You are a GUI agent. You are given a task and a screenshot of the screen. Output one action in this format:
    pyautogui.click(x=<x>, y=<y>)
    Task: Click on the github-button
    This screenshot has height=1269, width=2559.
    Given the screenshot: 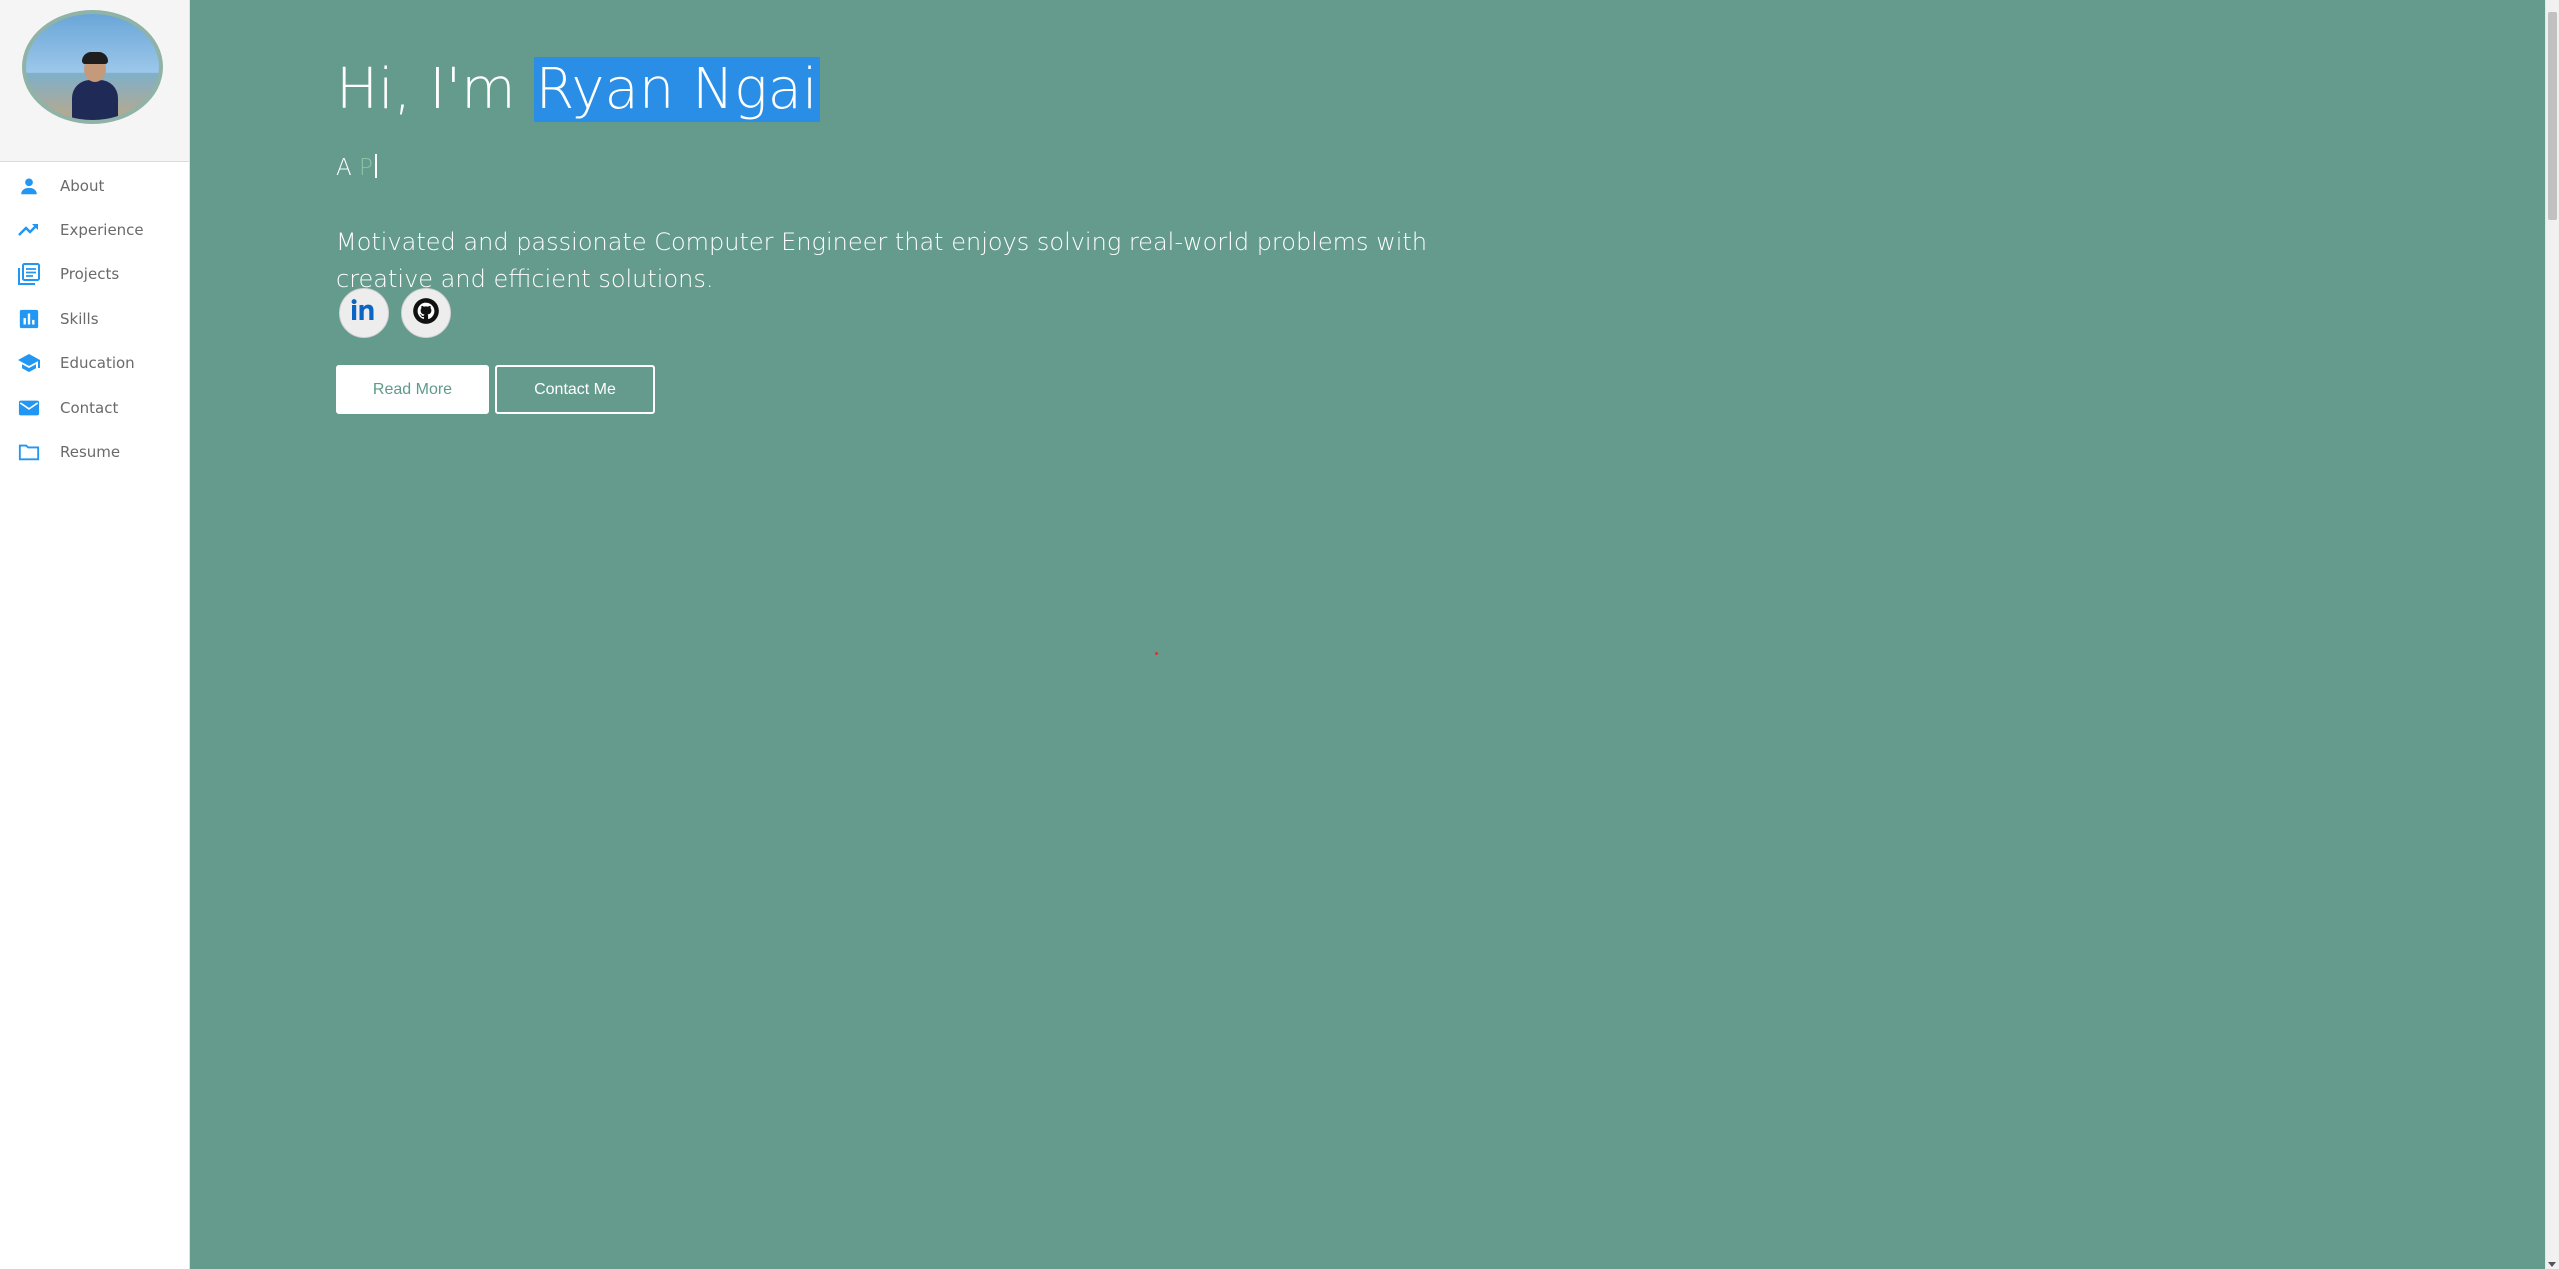 What is the action you would take?
    pyautogui.click(x=426, y=313)
    